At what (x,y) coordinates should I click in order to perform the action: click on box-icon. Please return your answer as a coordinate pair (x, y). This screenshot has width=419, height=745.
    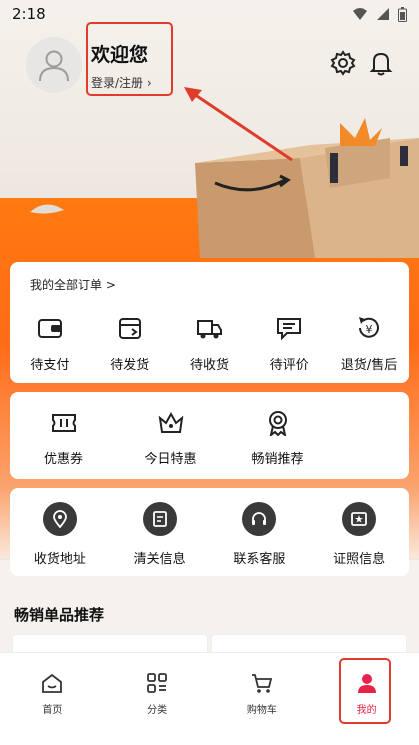
    Looking at the image, I should click on (129, 328).